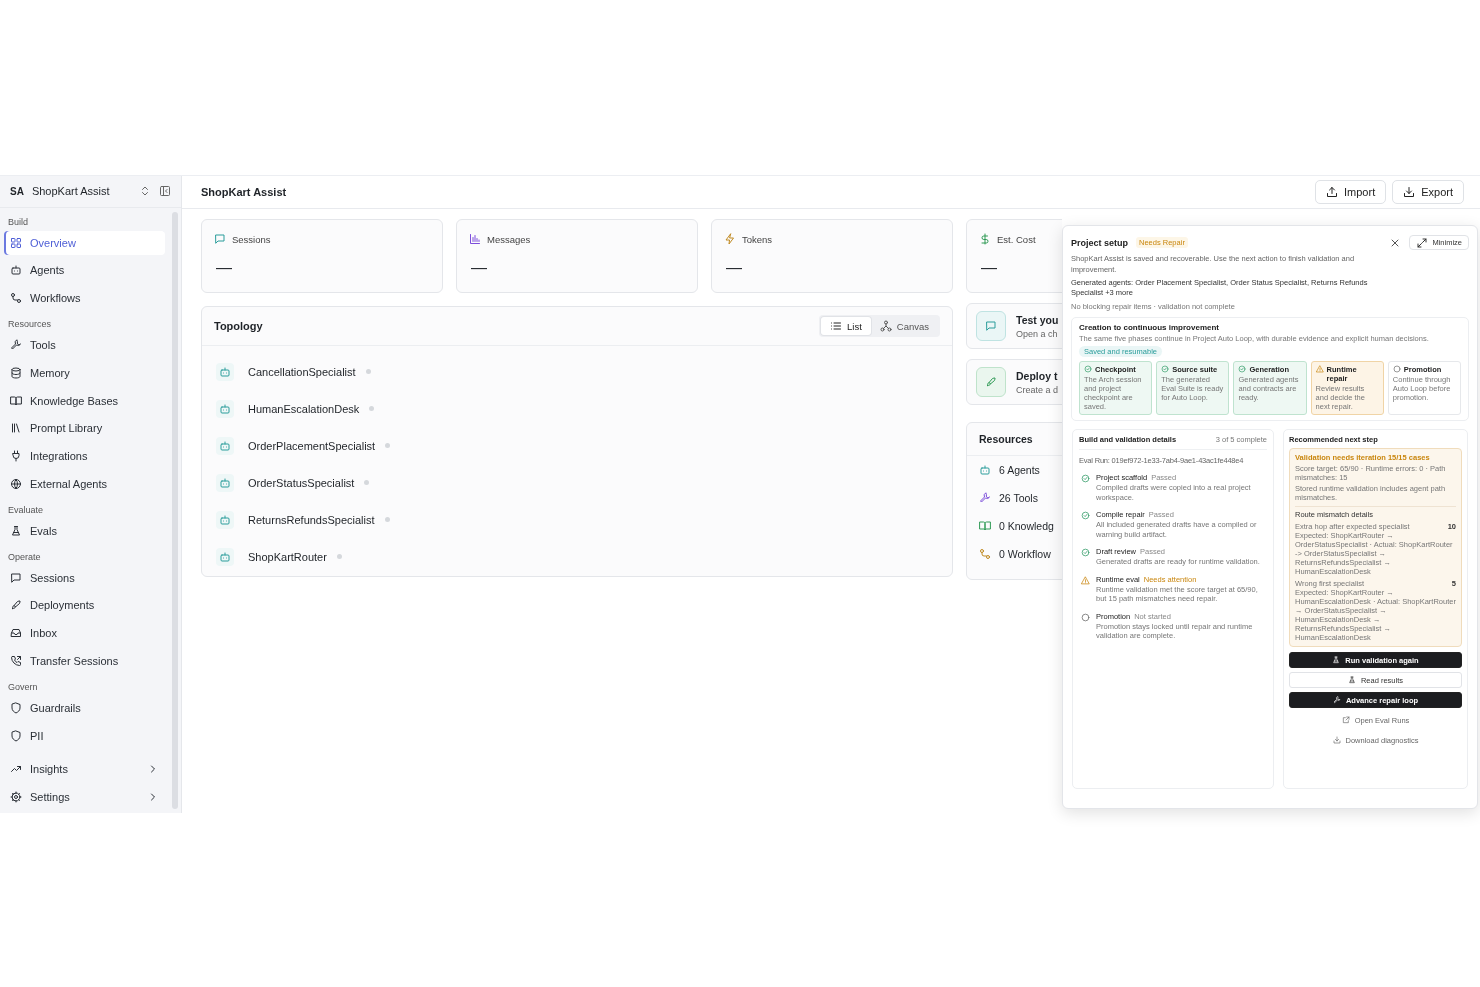 This screenshot has height=987, width=1480. Describe the element at coordinates (84, 797) in the screenshot. I see `sidebar-item: Settings` at that location.